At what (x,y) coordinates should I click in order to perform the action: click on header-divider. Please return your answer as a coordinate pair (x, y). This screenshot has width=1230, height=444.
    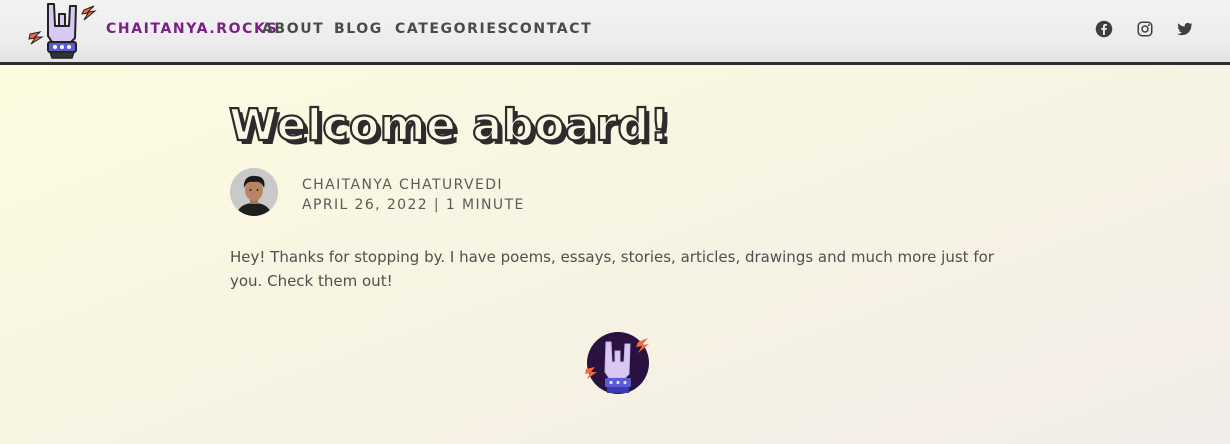
    Looking at the image, I should click on (615, 63).